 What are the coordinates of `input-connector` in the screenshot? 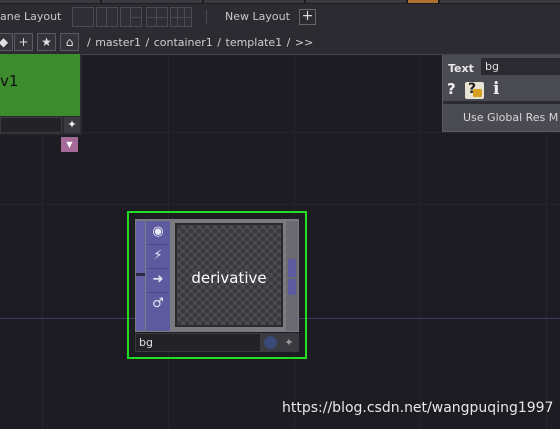 It's located at (140, 276).